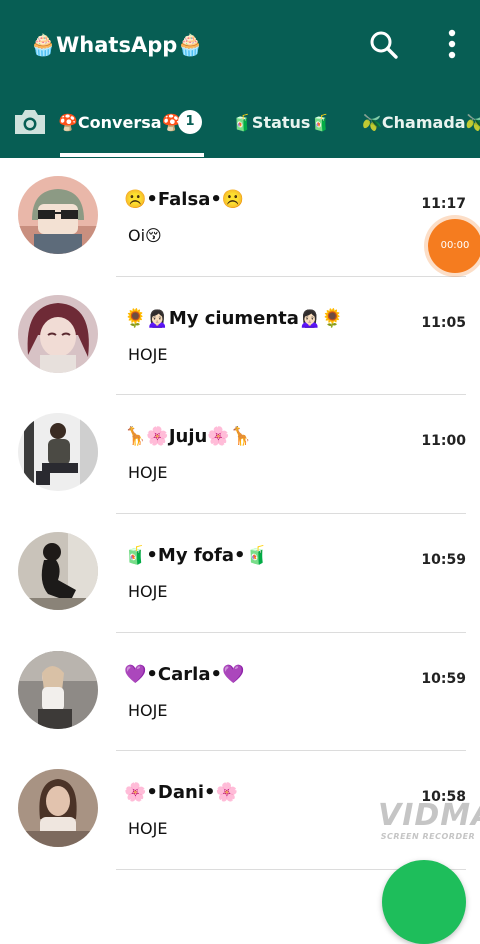 This screenshot has height=944, width=480. Describe the element at coordinates (240, 217) in the screenshot. I see `chat-row: ☹️•Falsa•☹️ 11:17 Oi😚` at that location.